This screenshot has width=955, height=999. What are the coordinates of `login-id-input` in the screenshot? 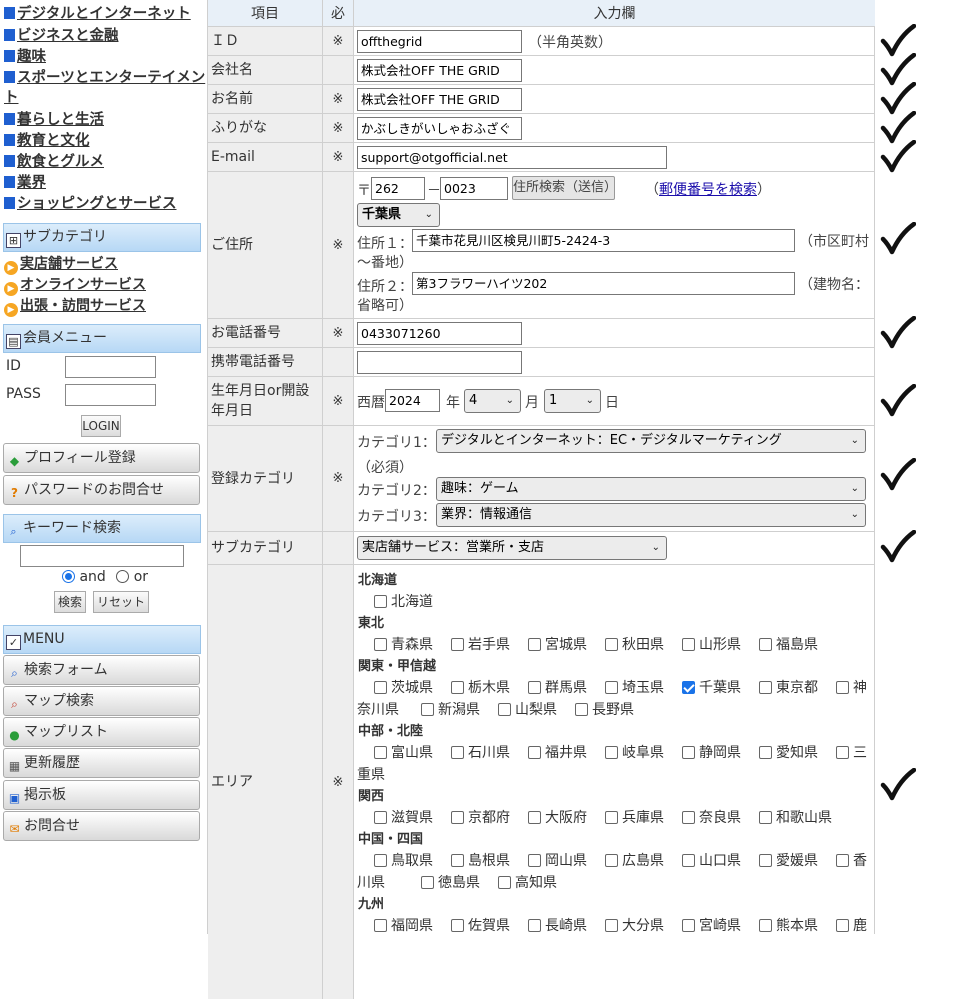 It's located at (110, 367).